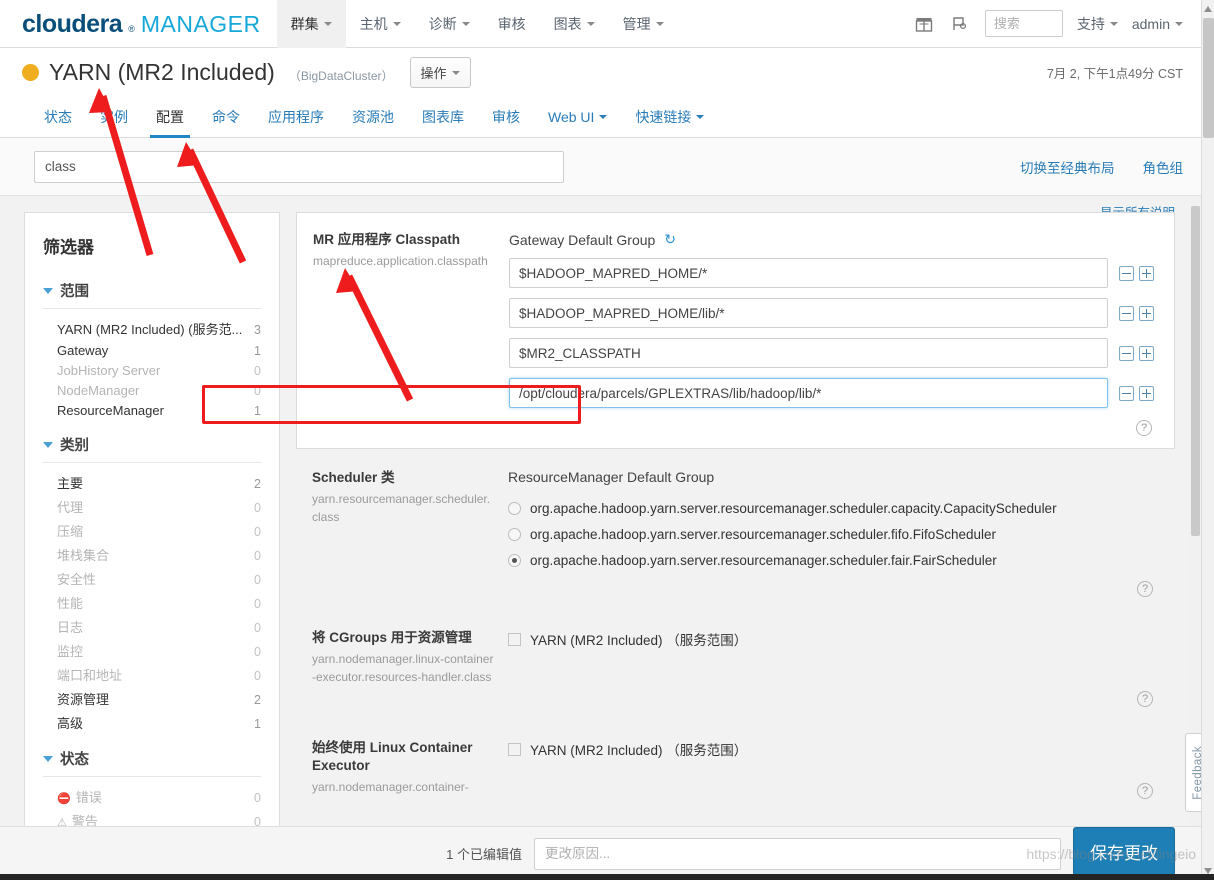 The image size is (1214, 880). I want to click on filter-item-nodemanager: NodeManager 0, so click(152, 390).